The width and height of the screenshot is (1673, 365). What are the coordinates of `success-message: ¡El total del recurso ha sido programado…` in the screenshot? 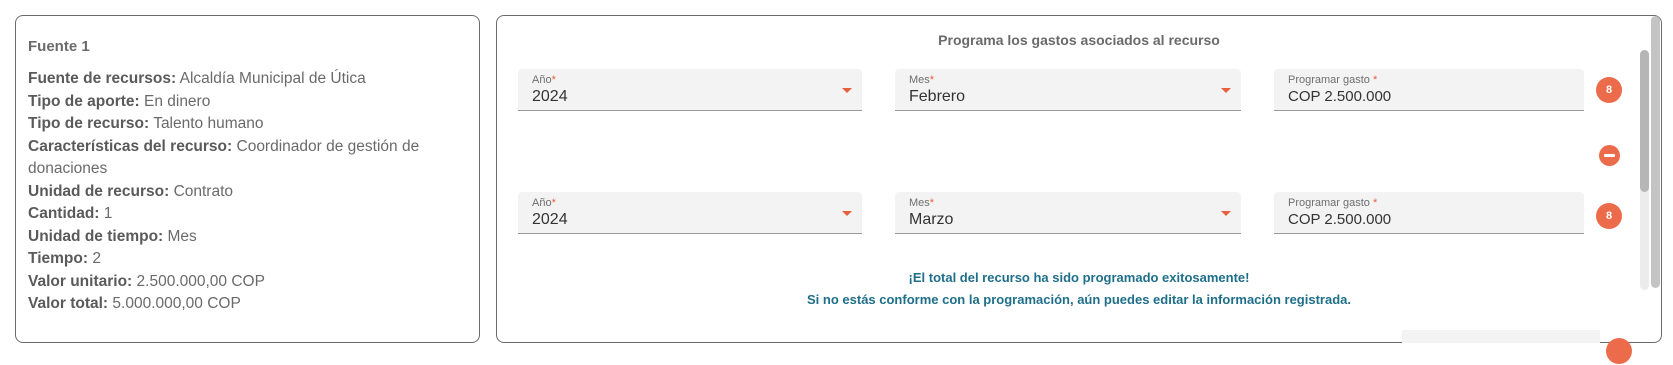 It's located at (1079, 277).